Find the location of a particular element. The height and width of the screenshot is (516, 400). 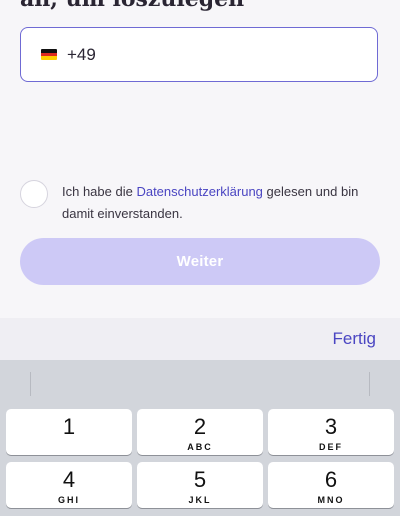

key-number: 2 is located at coordinates (200, 426).